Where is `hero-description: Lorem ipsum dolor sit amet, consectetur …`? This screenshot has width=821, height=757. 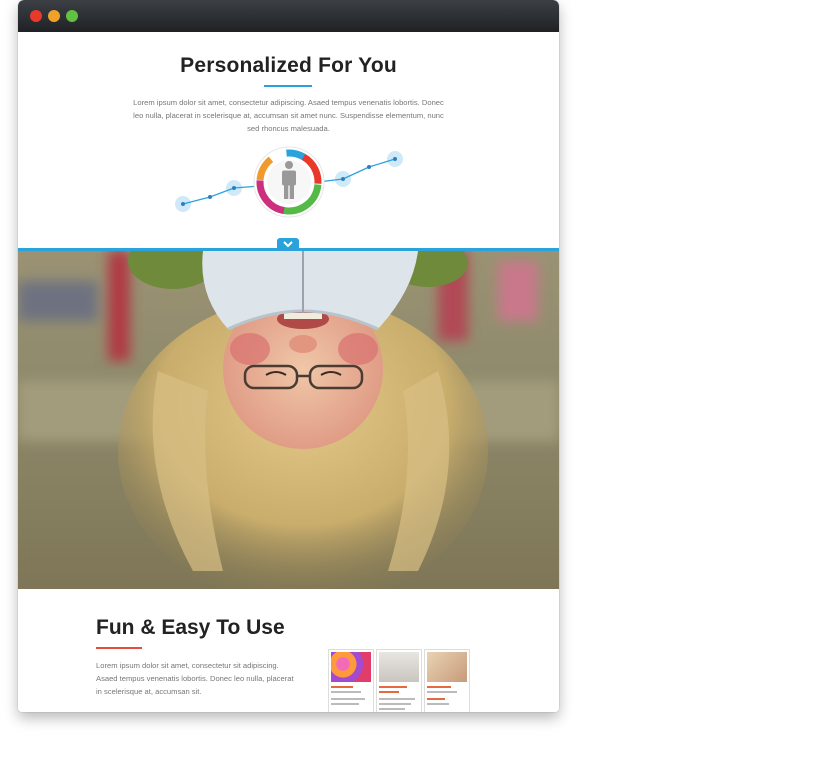 hero-description: Lorem ipsum dolor sit amet, consectetur … is located at coordinates (288, 115).